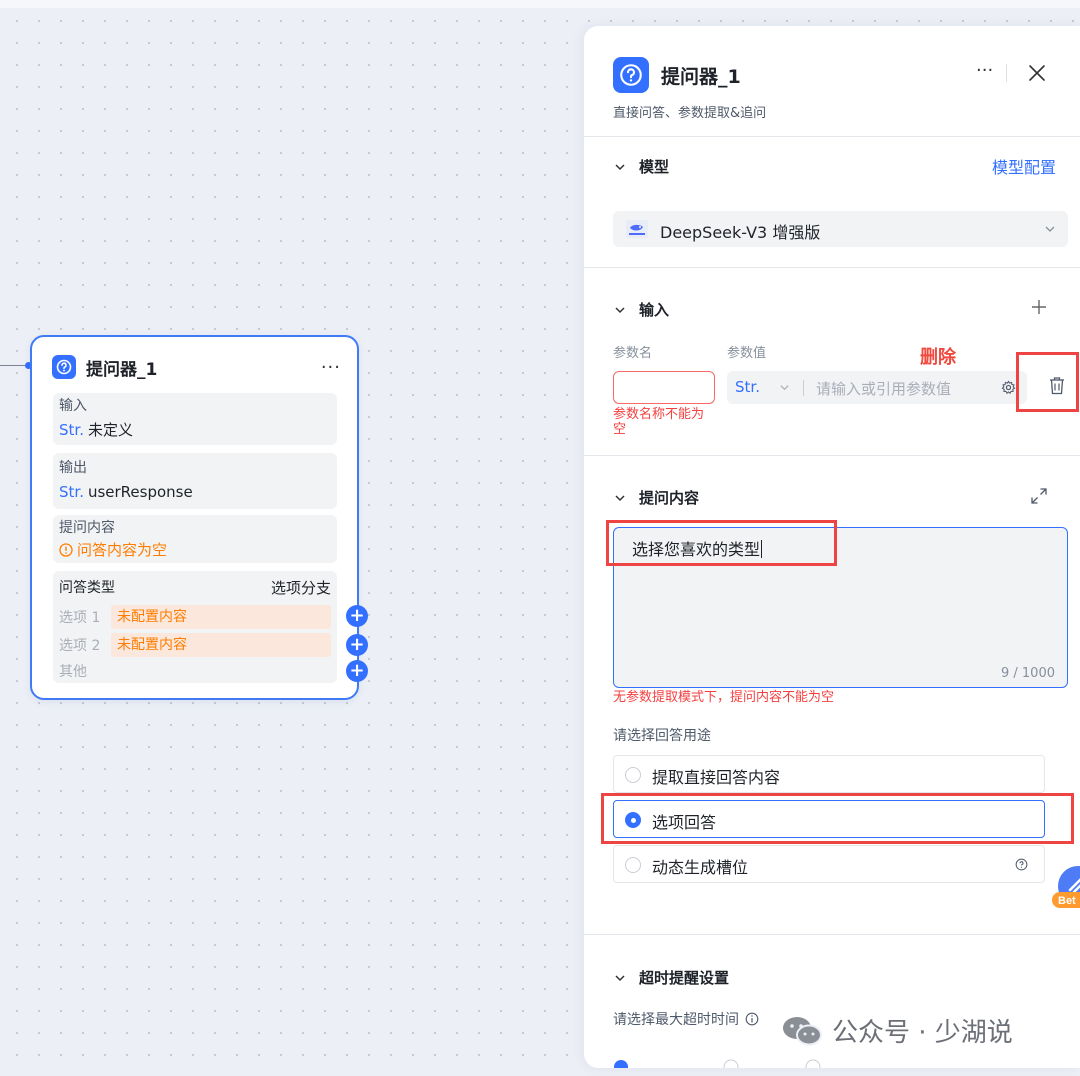 This screenshot has height=1076, width=1080. I want to click on answer-use-option-extract: 提取直接回答内容, so click(829, 774).